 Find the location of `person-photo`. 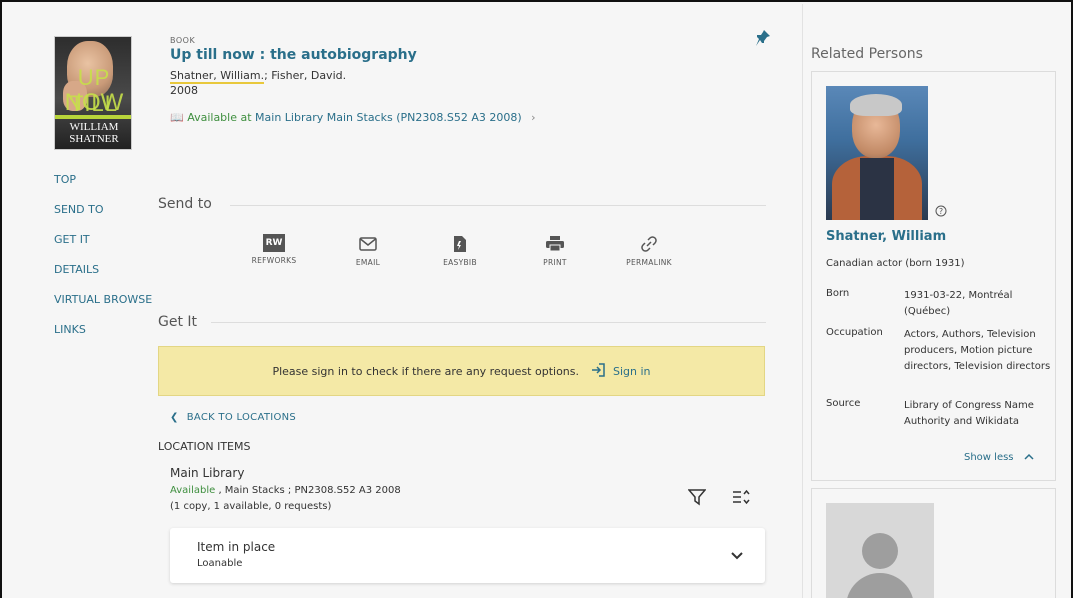

person-photo is located at coordinates (877, 153).